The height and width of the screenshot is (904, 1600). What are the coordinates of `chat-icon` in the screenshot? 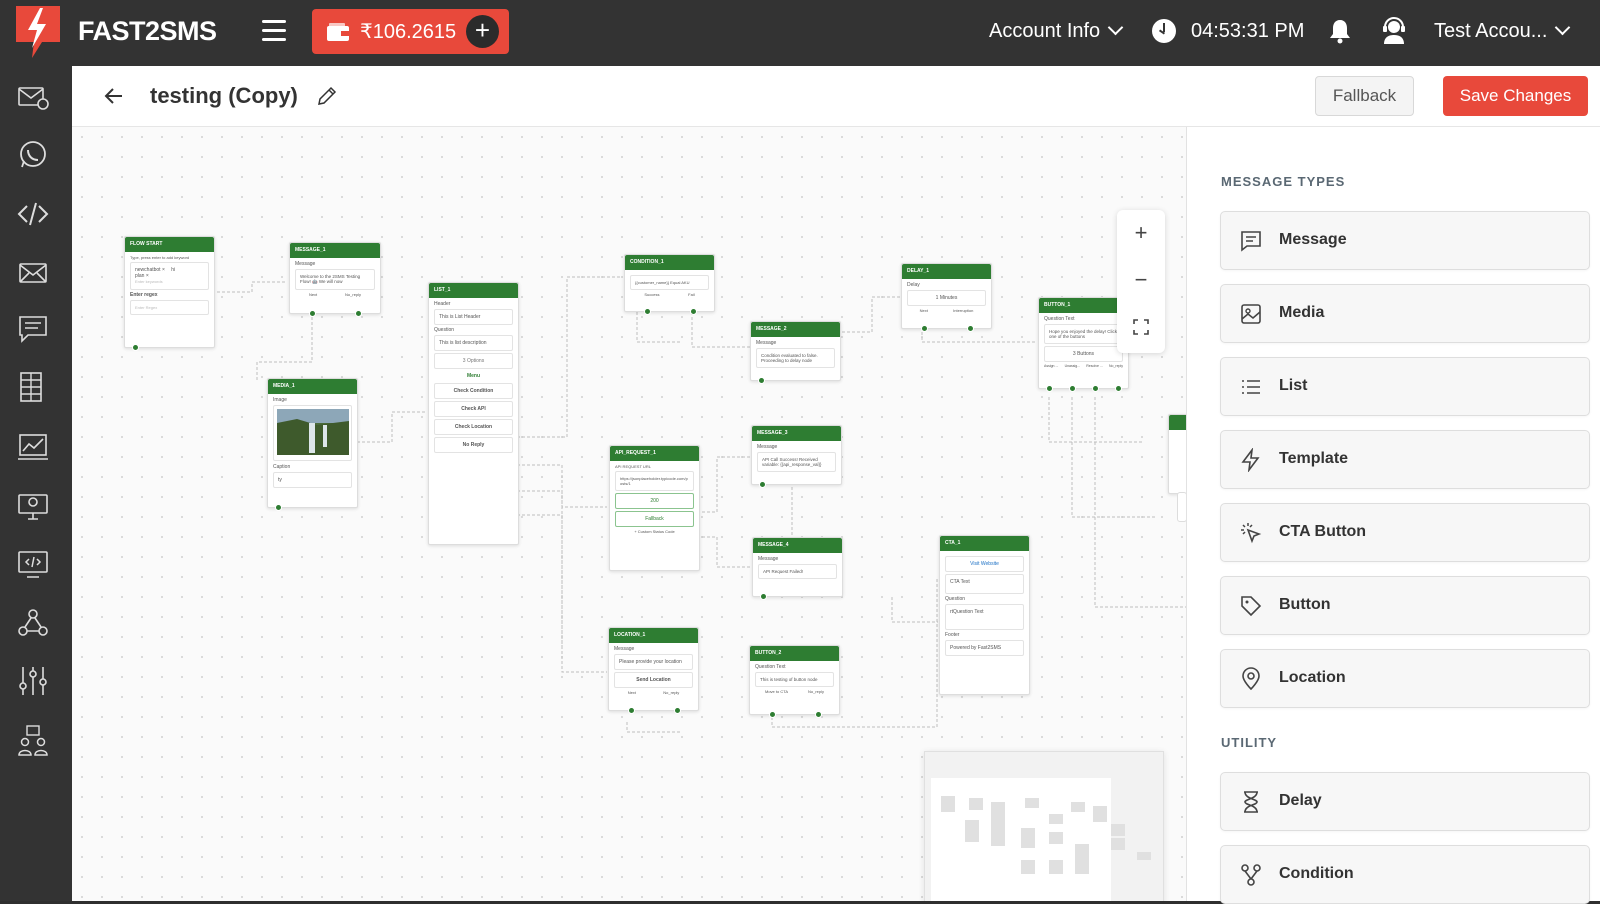 It's located at (33, 329).